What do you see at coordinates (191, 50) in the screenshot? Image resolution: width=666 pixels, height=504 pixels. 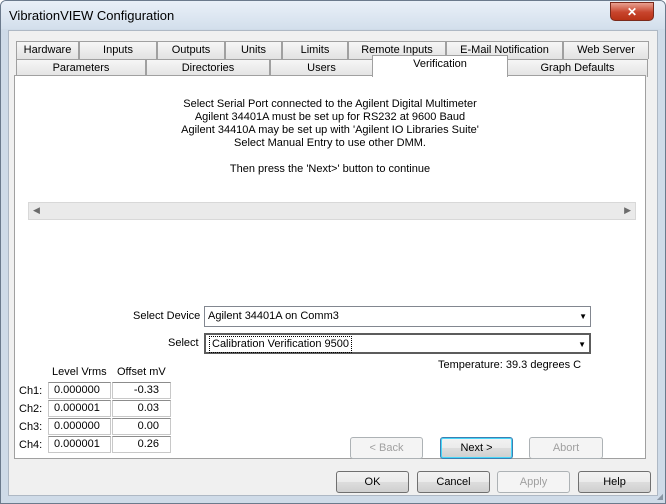 I see `tab-outputs: Outputs` at bounding box center [191, 50].